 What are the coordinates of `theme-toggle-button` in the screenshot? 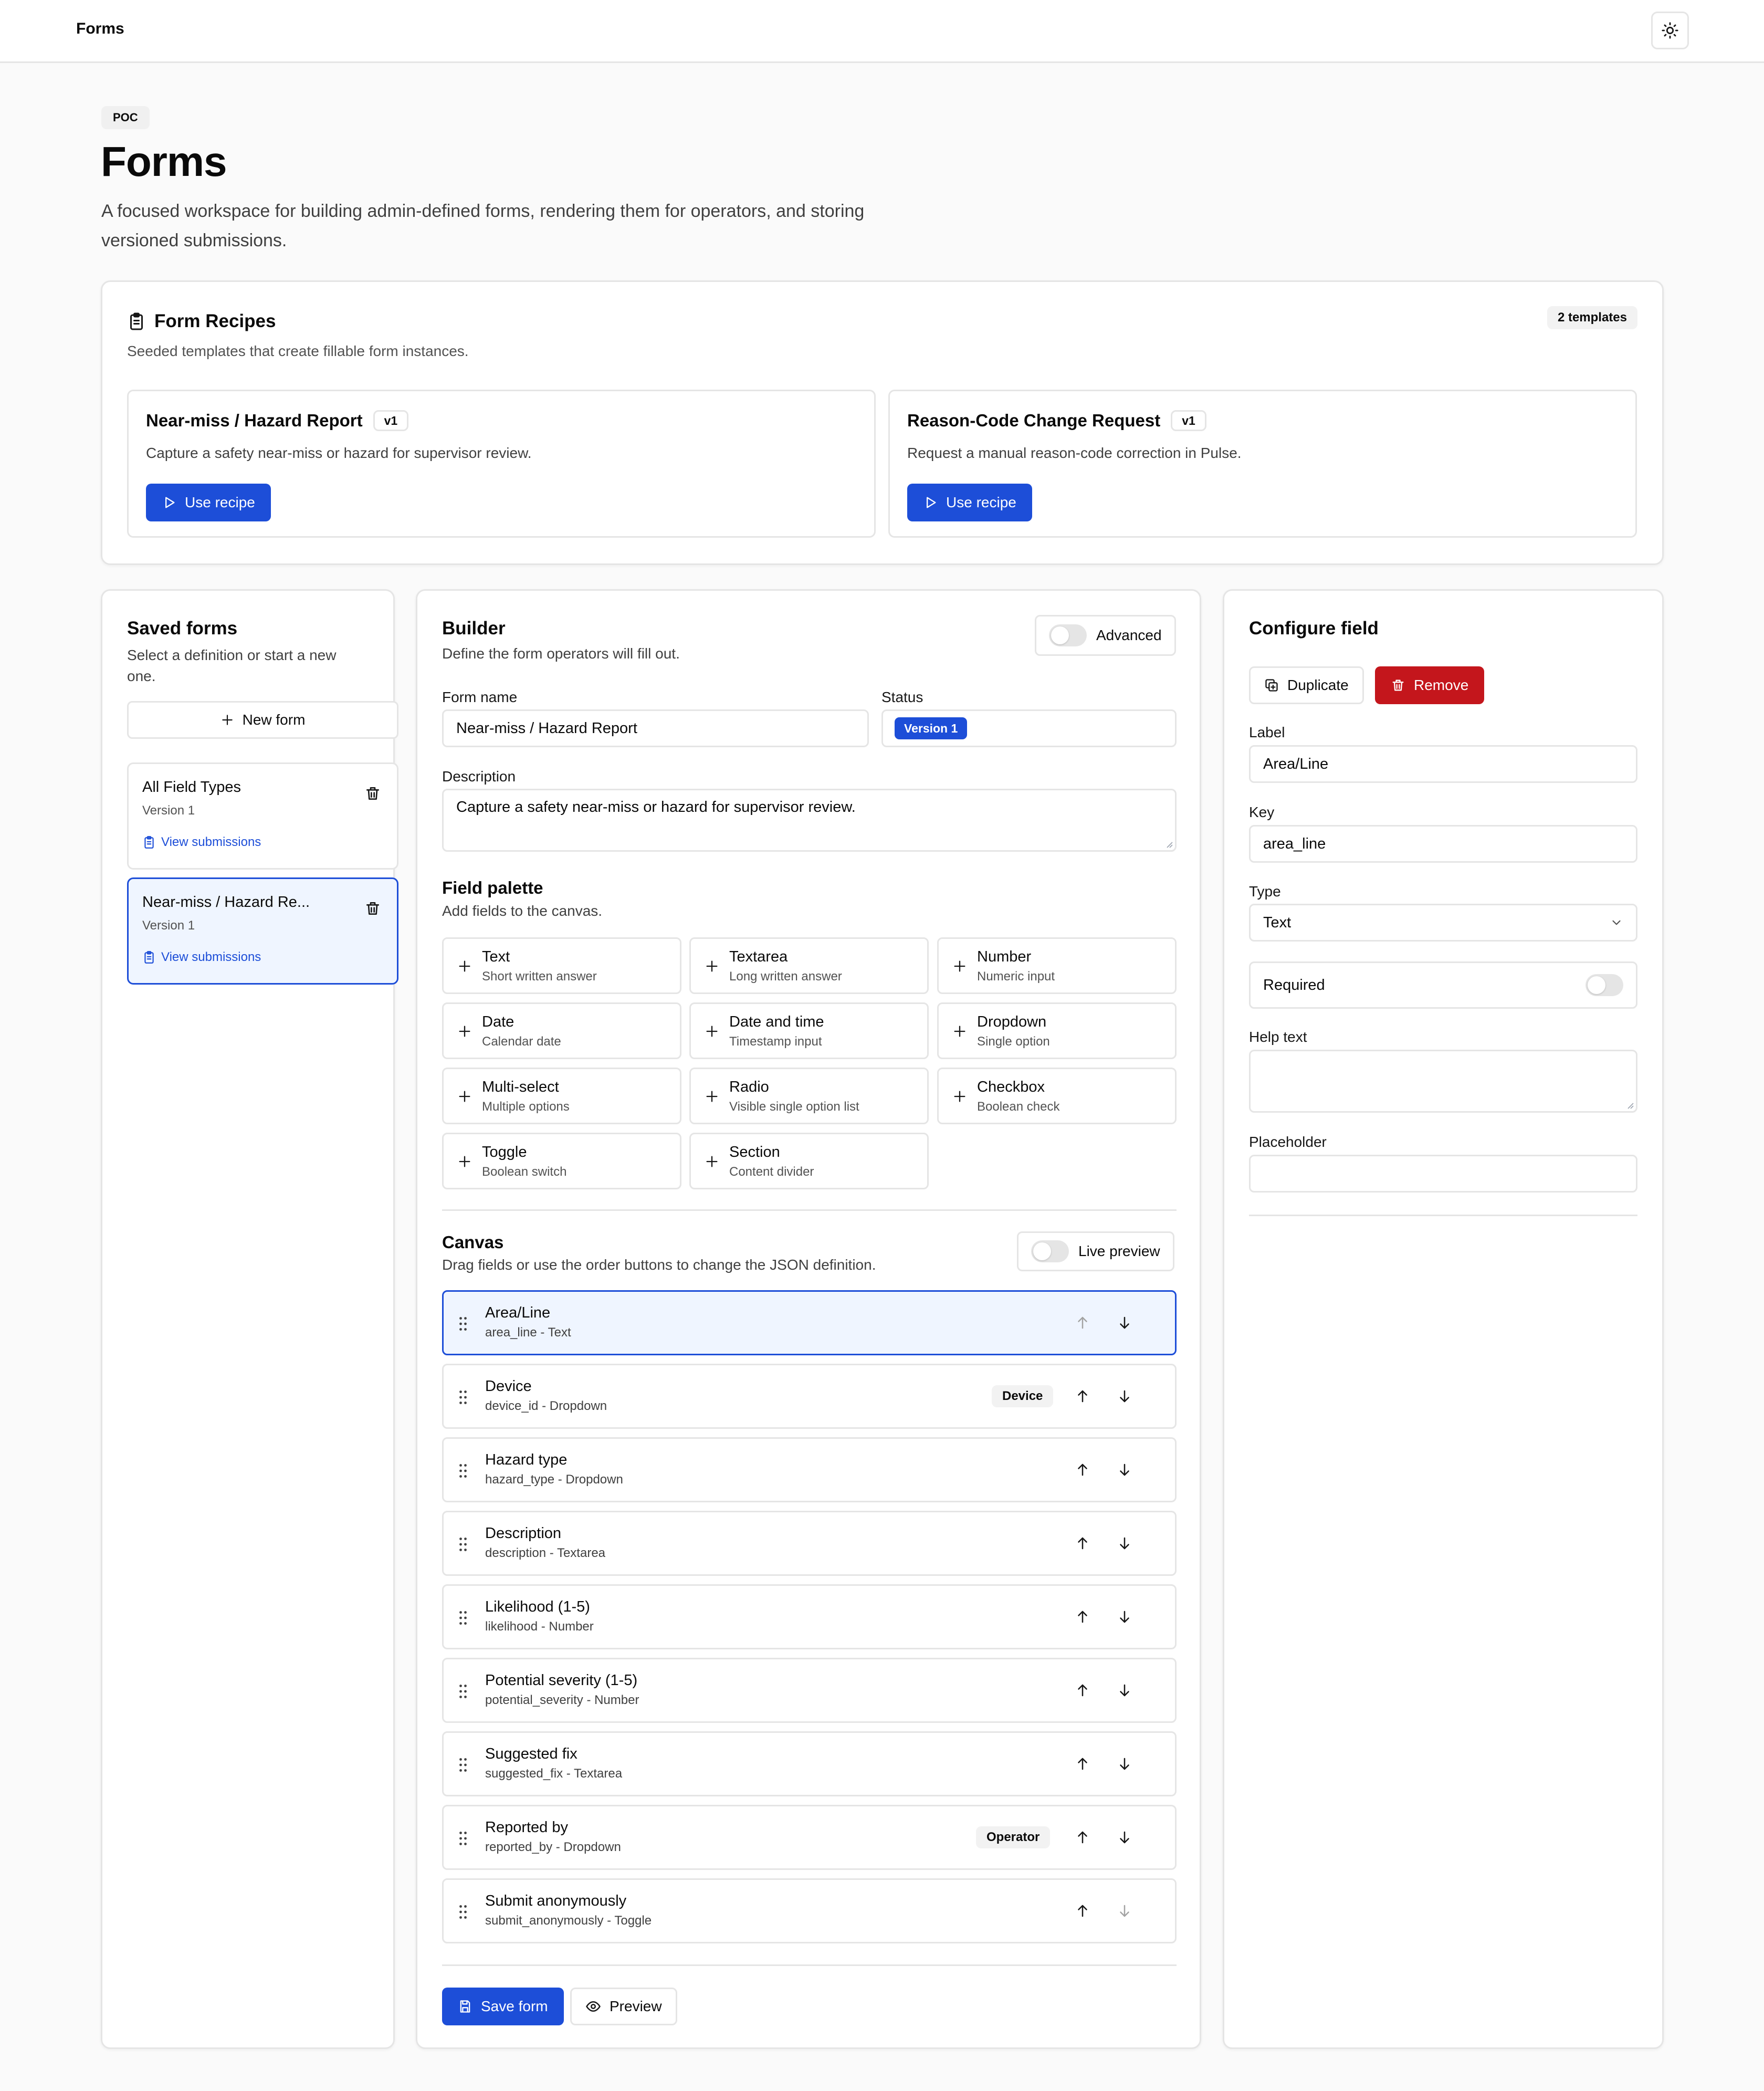 It's located at (1670, 30).